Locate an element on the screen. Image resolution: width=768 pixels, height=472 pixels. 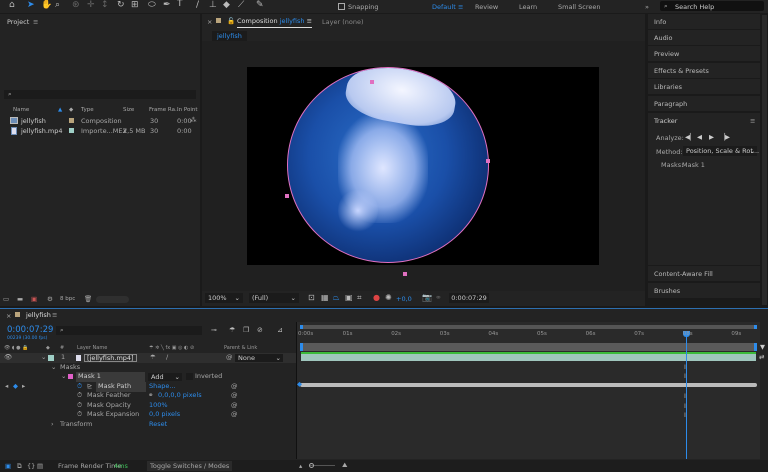
rotate-tool-icon: ↻ is located at coordinates (121, 5).